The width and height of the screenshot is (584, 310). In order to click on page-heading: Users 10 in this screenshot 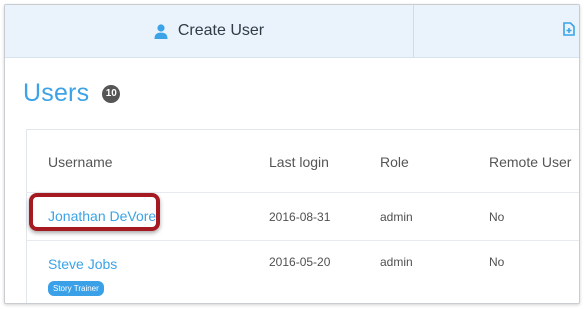, I will do `click(72, 93)`.